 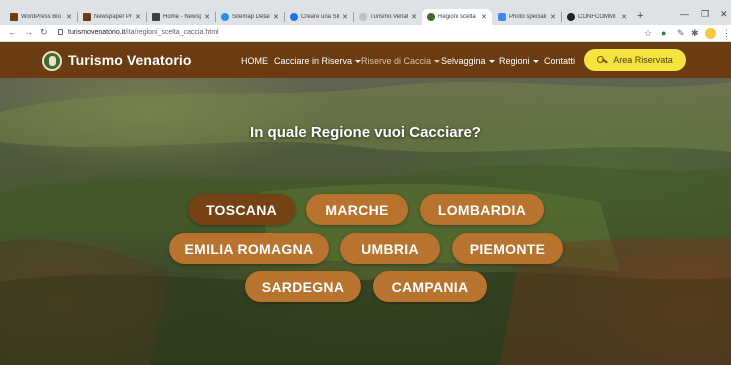 I want to click on extensions-puzzle-icon: ✱, so click(x=695, y=33).